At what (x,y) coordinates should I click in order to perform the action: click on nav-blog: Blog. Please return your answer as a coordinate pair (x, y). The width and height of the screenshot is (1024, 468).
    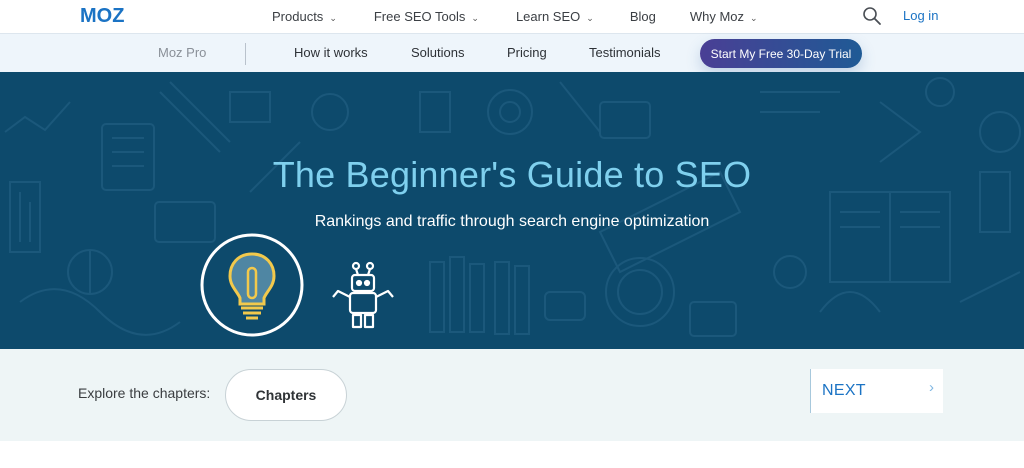
    Looking at the image, I should click on (643, 16).